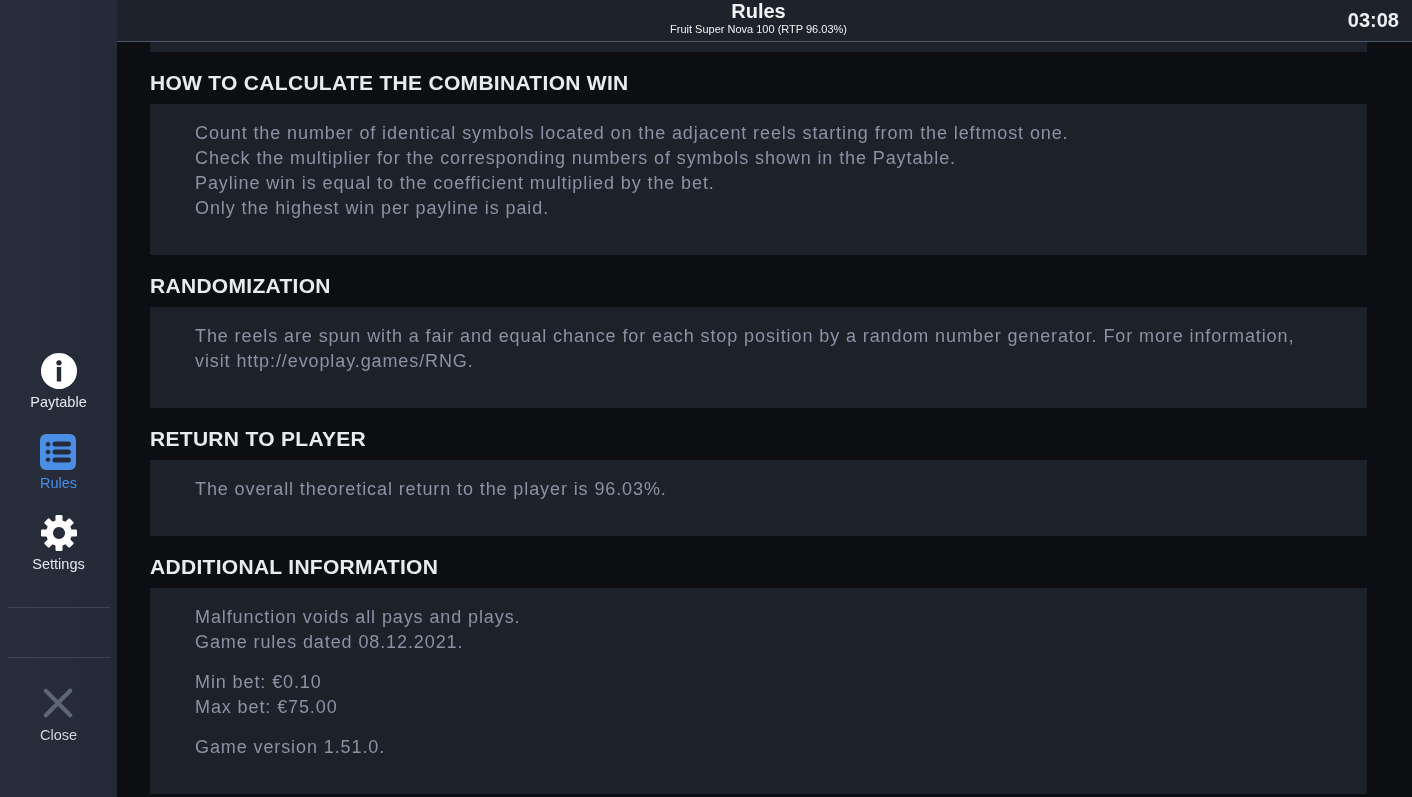 The image size is (1412, 797). Describe the element at coordinates (258, 439) in the screenshot. I see `section-heading: RETURN TO PLAYER` at that location.